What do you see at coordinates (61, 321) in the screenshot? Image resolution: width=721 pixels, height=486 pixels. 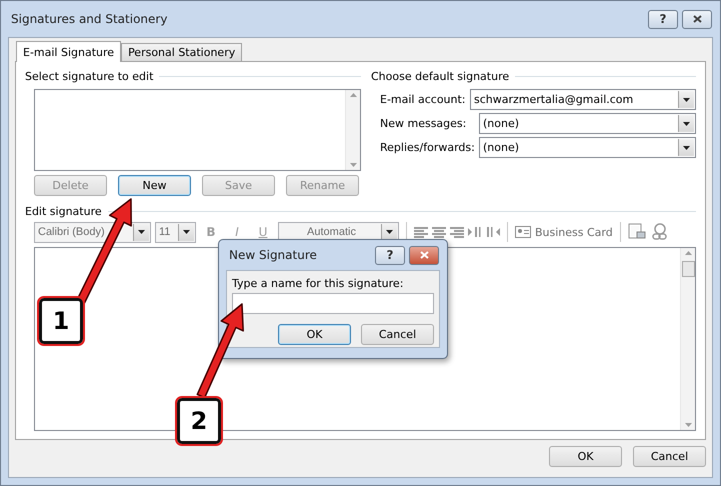 I see `step-number: 1` at bounding box center [61, 321].